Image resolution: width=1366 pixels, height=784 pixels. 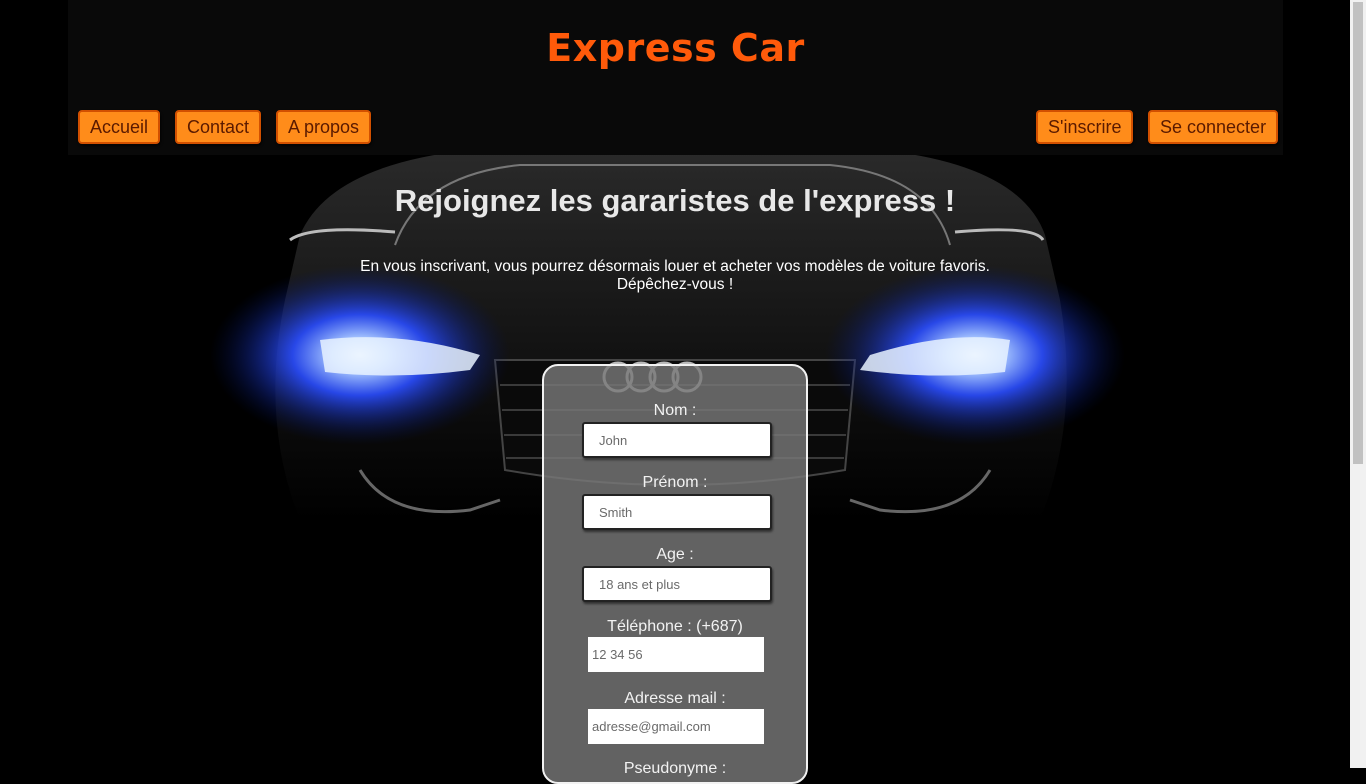 What do you see at coordinates (218, 127) in the screenshot?
I see `nav-contact-button: Contact` at bounding box center [218, 127].